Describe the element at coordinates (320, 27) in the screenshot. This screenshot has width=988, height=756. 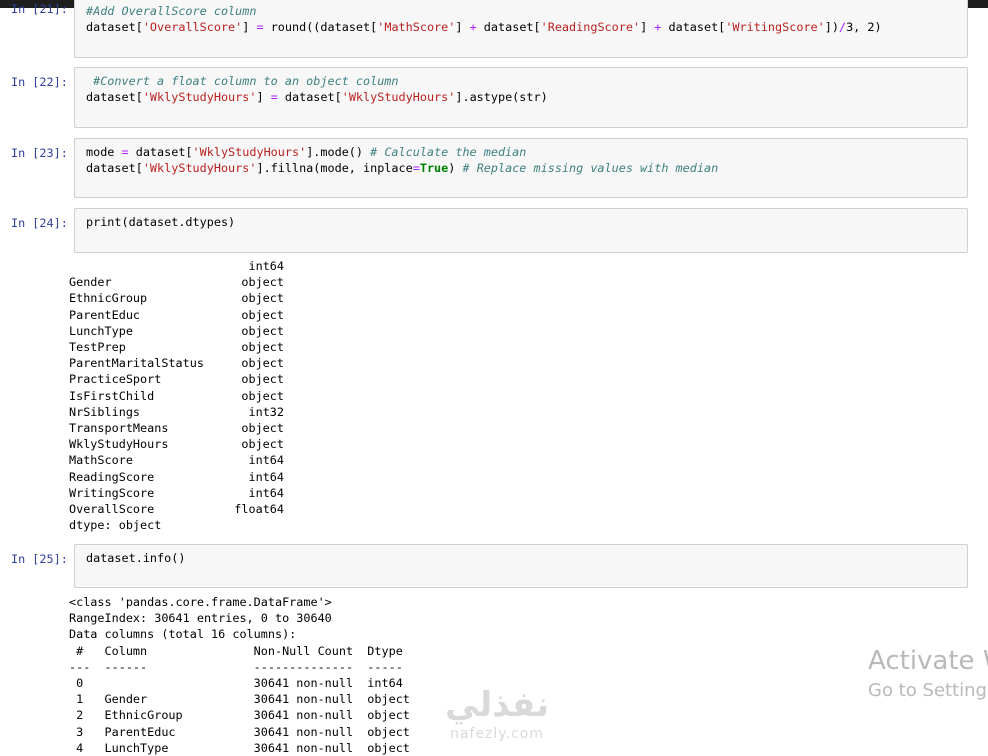
I see `code-token: round((dataset[` at that location.